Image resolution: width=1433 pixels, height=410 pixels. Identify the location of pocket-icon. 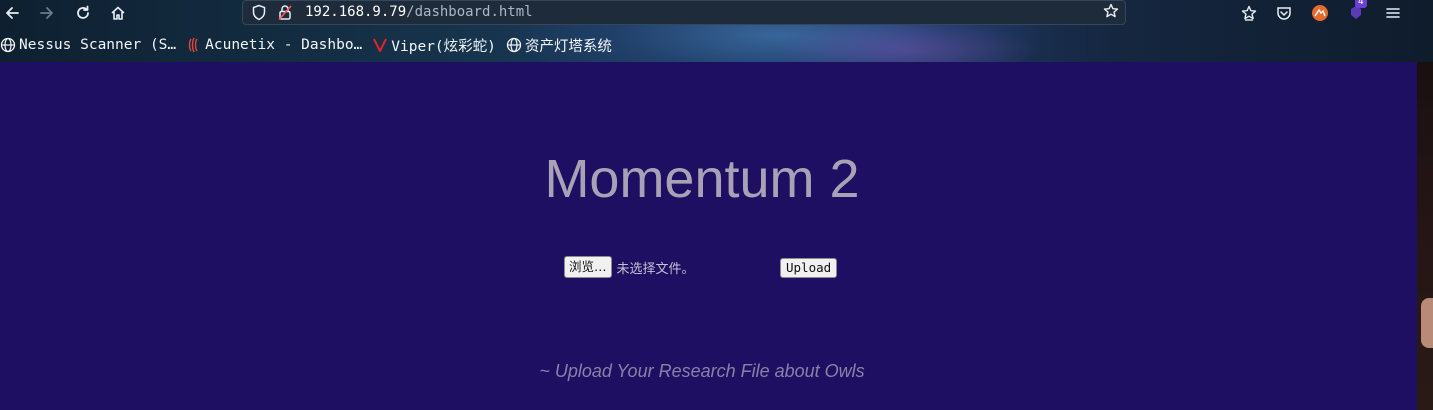
(1284, 13).